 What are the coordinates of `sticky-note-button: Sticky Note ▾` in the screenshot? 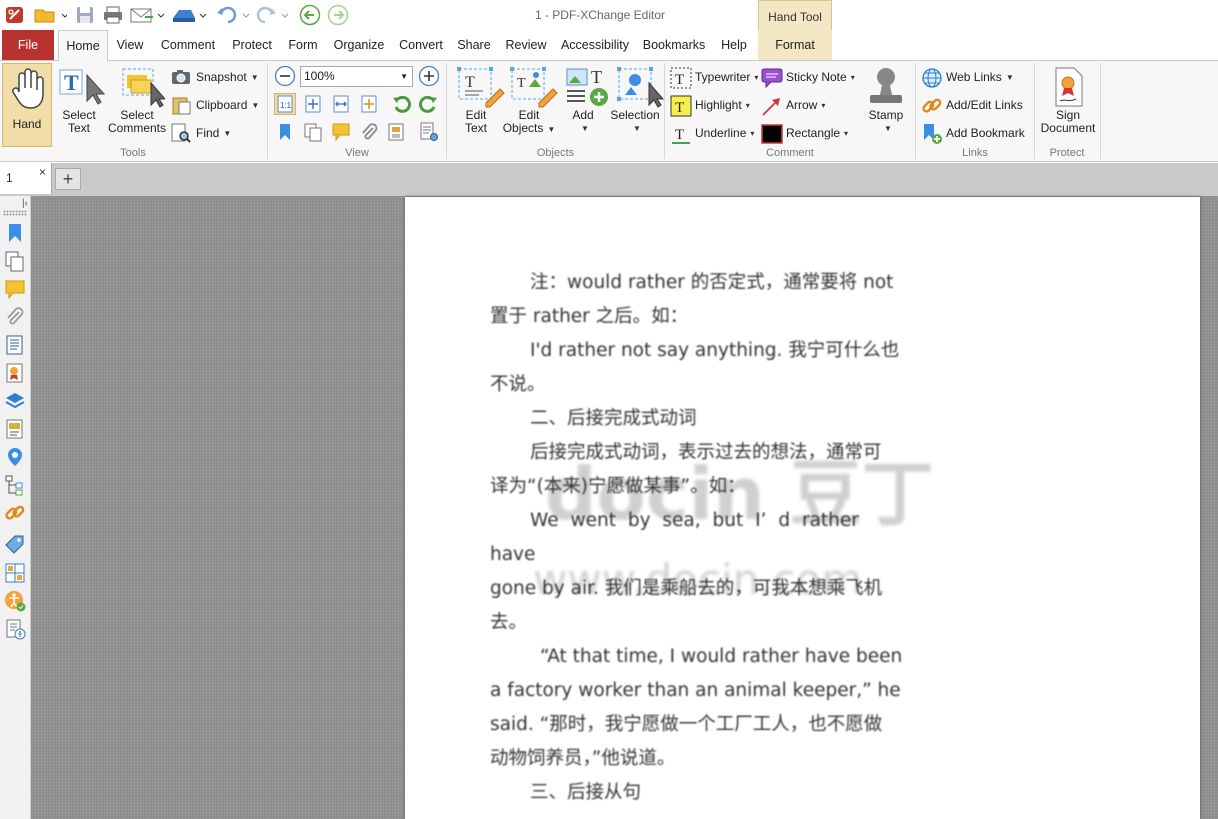 It's located at (808, 77).